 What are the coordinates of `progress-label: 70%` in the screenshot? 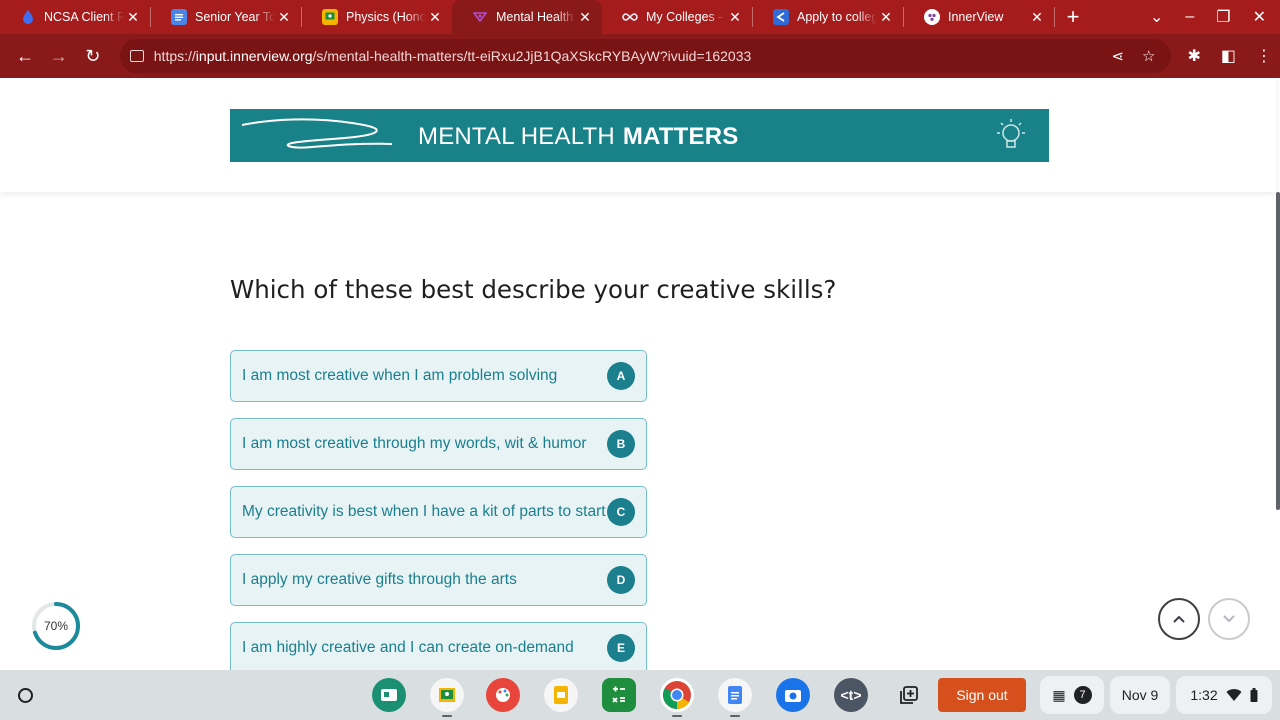 It's located at (56, 626).